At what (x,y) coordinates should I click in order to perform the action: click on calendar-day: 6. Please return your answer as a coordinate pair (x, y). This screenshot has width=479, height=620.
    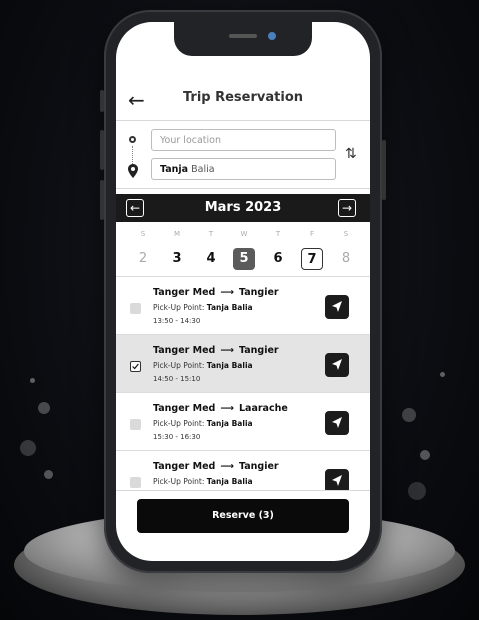
    Looking at the image, I should click on (278, 259).